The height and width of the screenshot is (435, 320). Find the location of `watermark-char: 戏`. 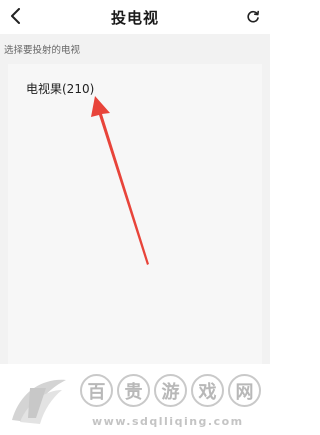

watermark-char: 戏 is located at coordinates (207, 390).